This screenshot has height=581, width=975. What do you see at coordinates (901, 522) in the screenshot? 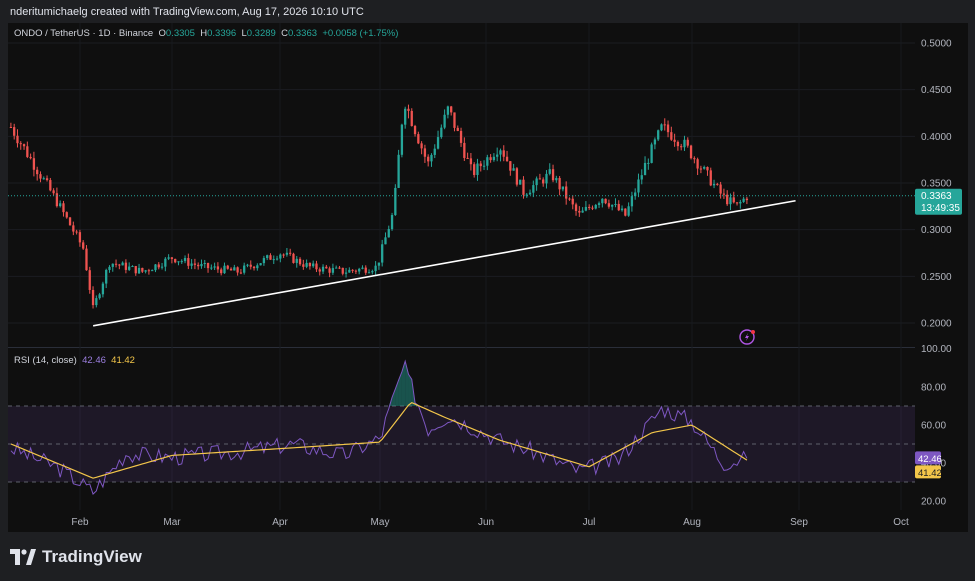
I see `time-tick-label: Oct` at bounding box center [901, 522].